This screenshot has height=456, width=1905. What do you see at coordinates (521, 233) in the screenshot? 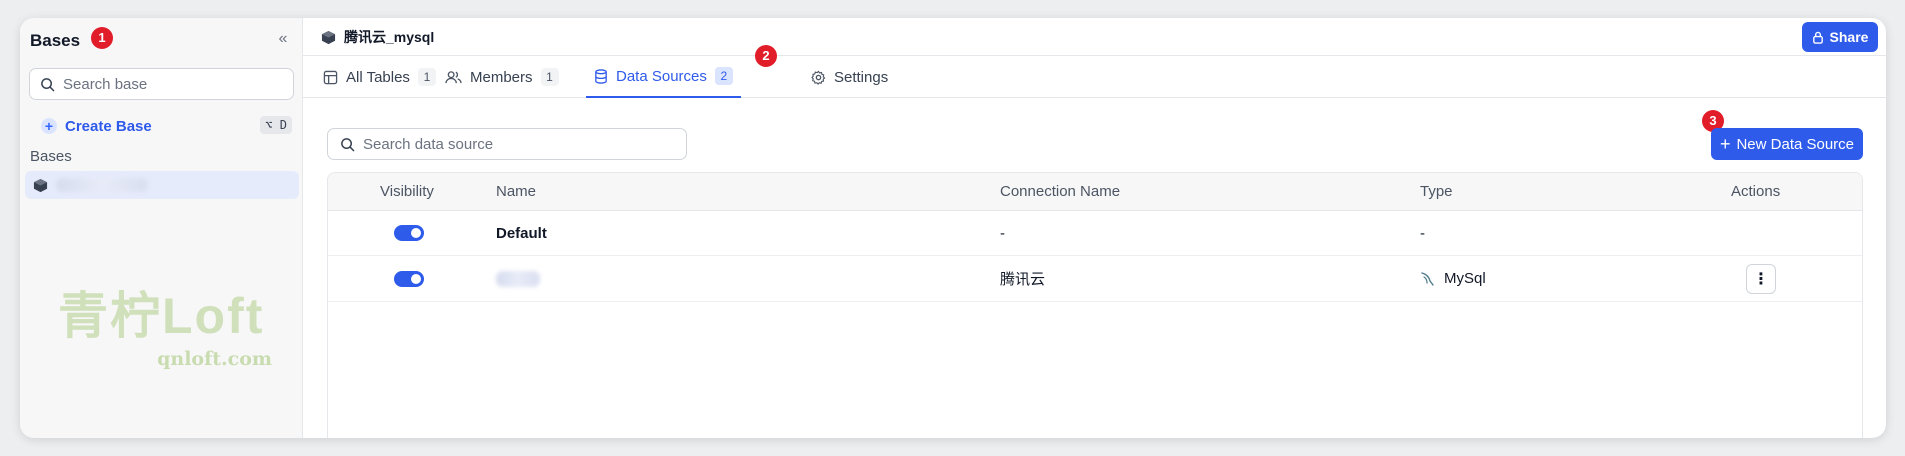
I see `source-name: Default` at bounding box center [521, 233].